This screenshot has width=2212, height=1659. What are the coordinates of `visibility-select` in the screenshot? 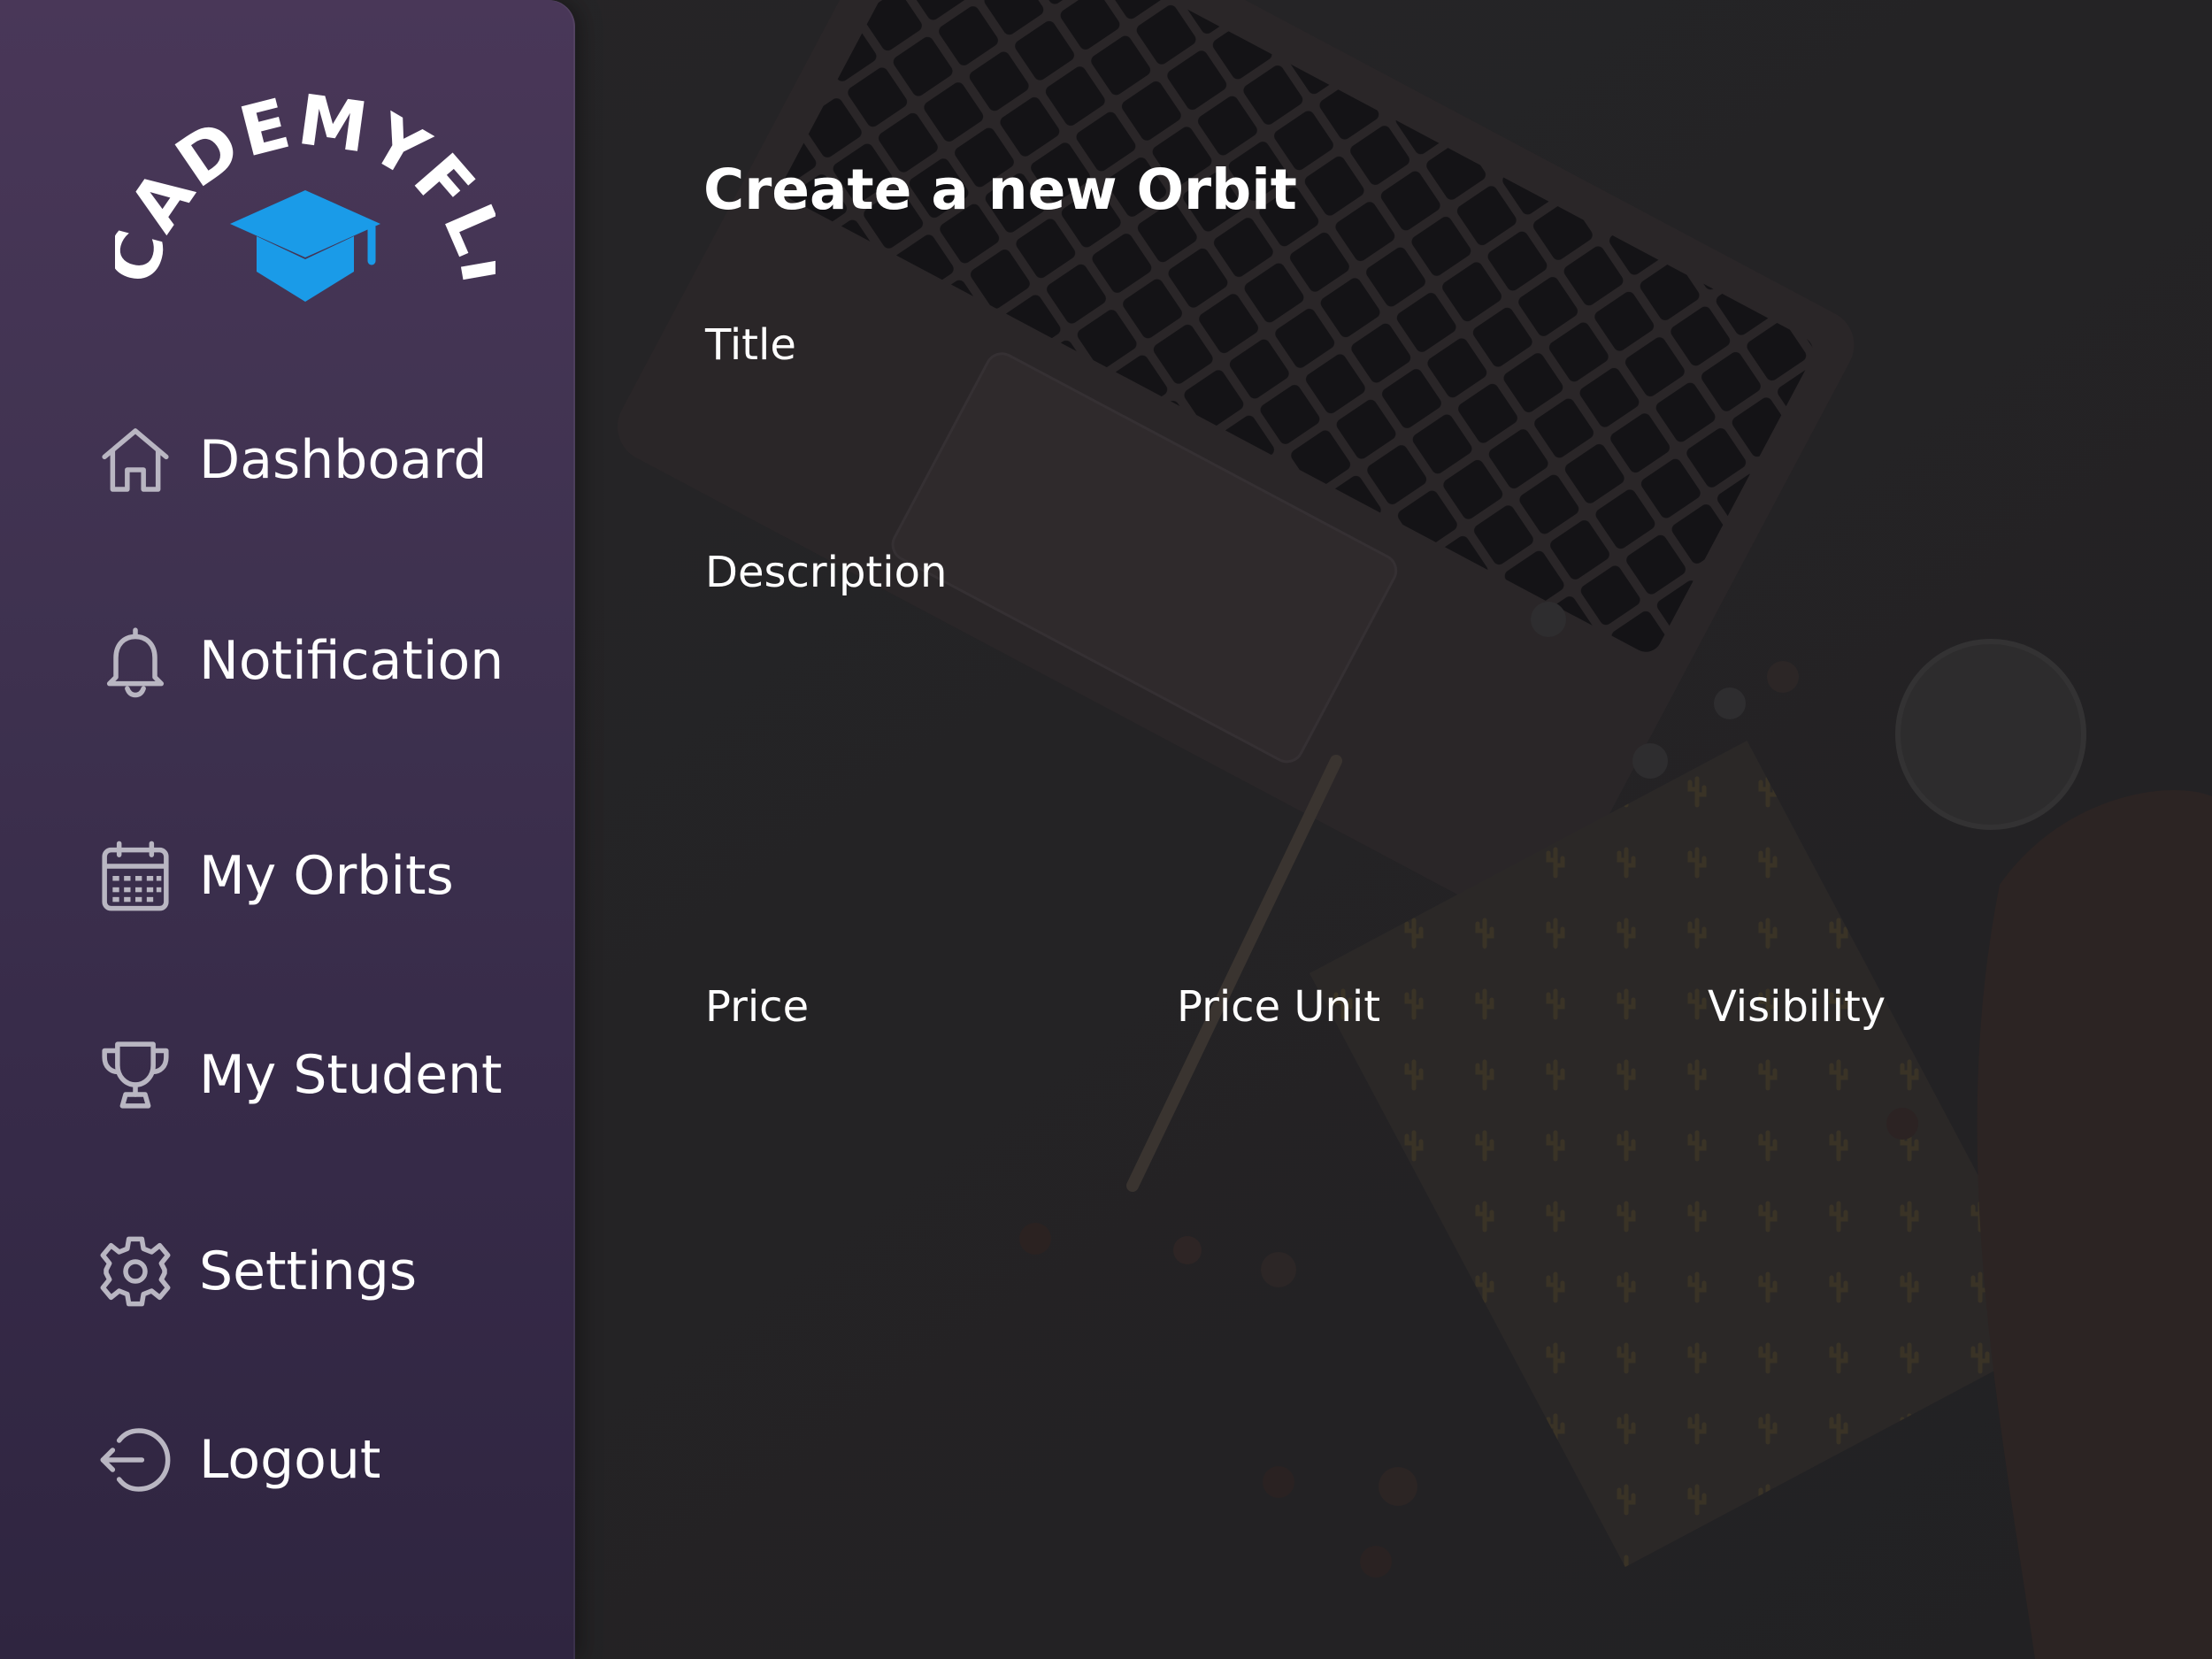 It's located at (1916, 1093).